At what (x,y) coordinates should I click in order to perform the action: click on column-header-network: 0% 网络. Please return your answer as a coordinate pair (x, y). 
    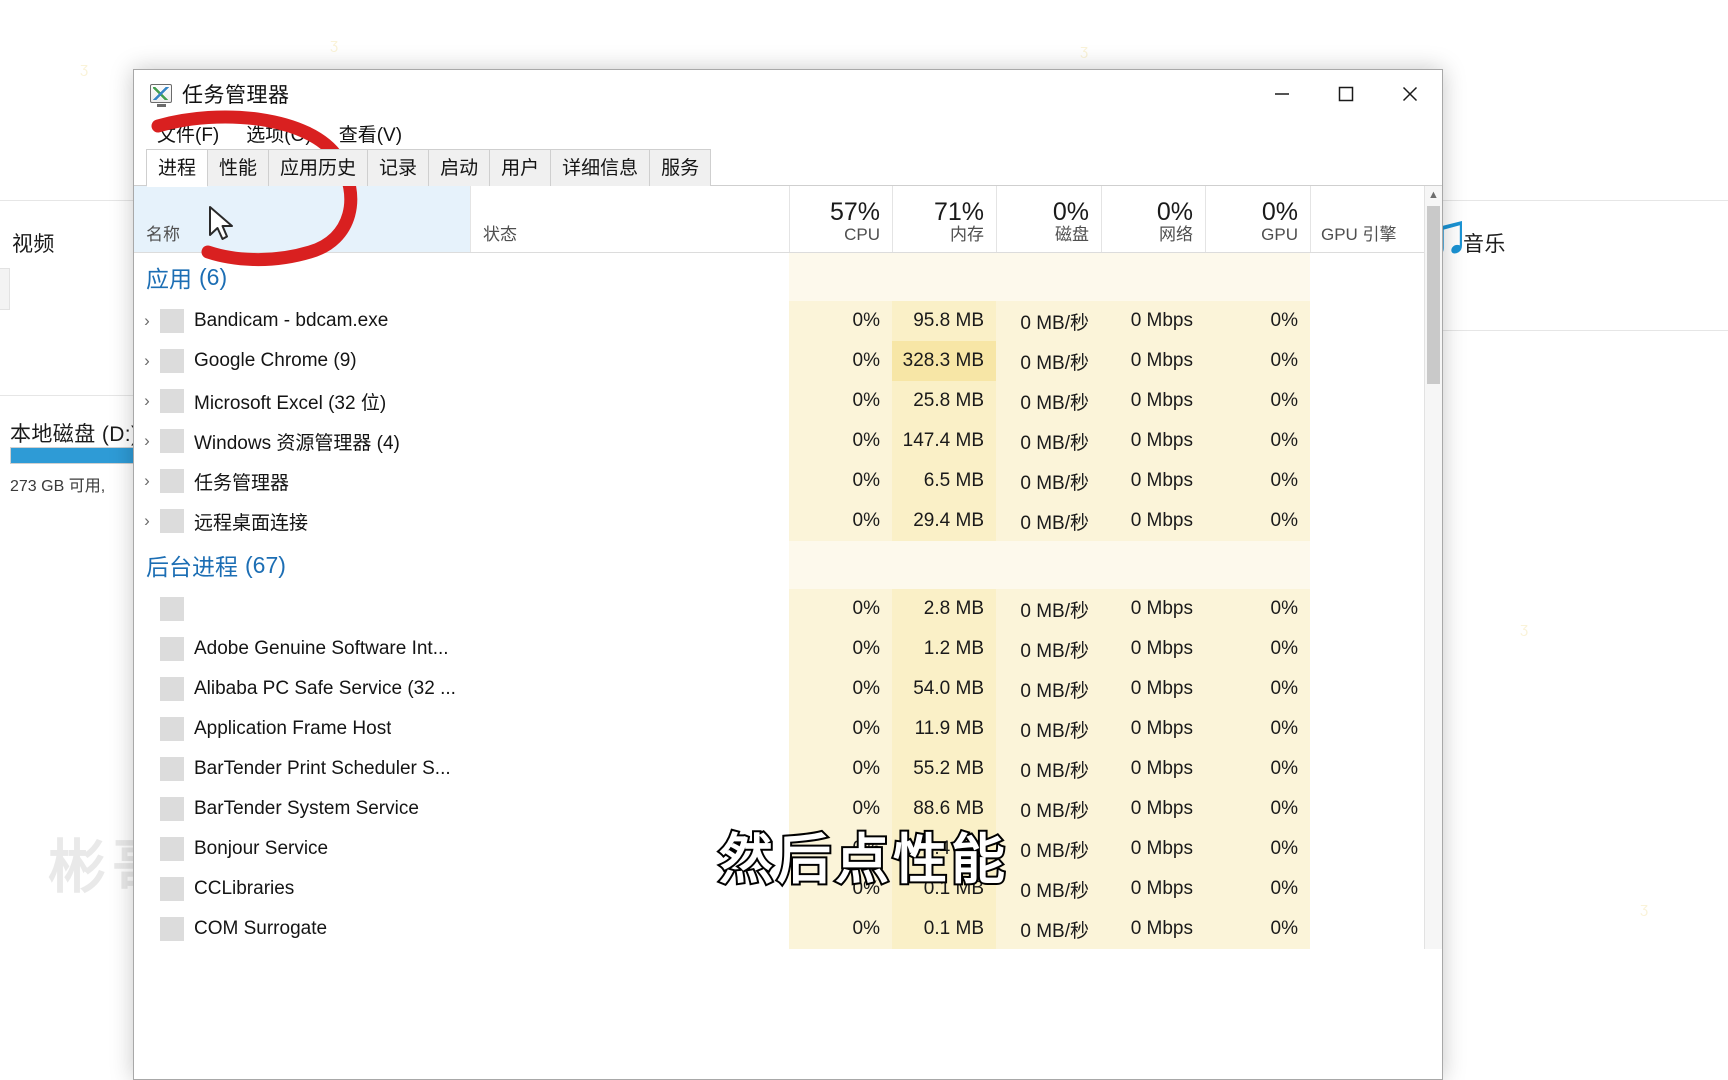
    Looking at the image, I should click on (1153, 219).